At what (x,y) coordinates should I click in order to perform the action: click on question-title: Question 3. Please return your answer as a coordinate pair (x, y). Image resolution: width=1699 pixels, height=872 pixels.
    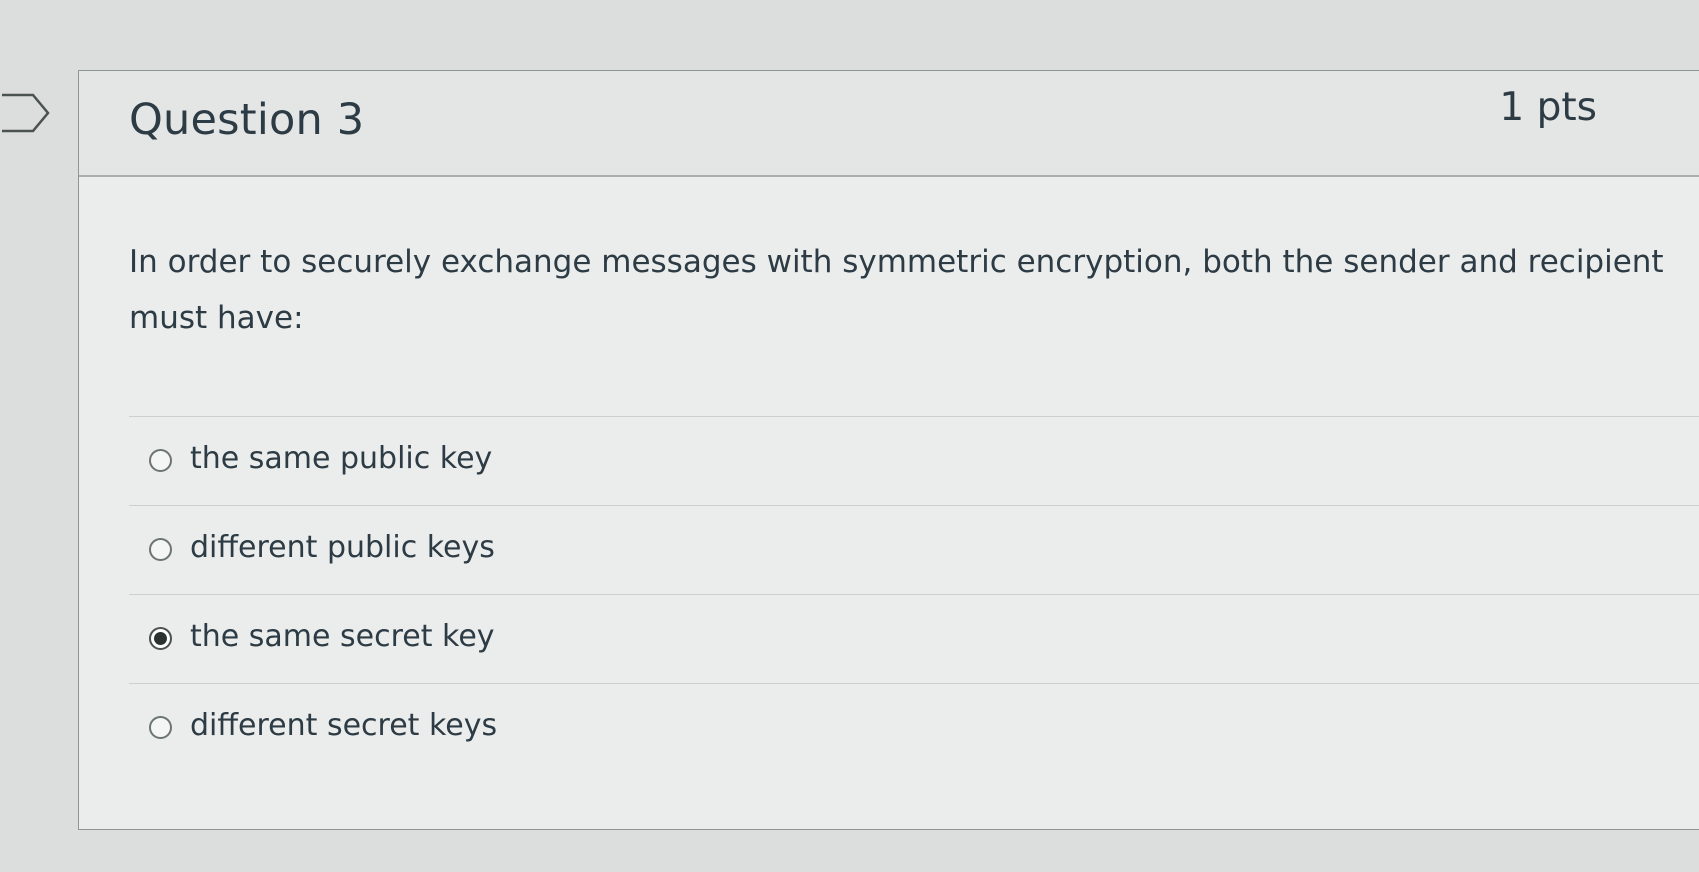
    Looking at the image, I should click on (247, 120).